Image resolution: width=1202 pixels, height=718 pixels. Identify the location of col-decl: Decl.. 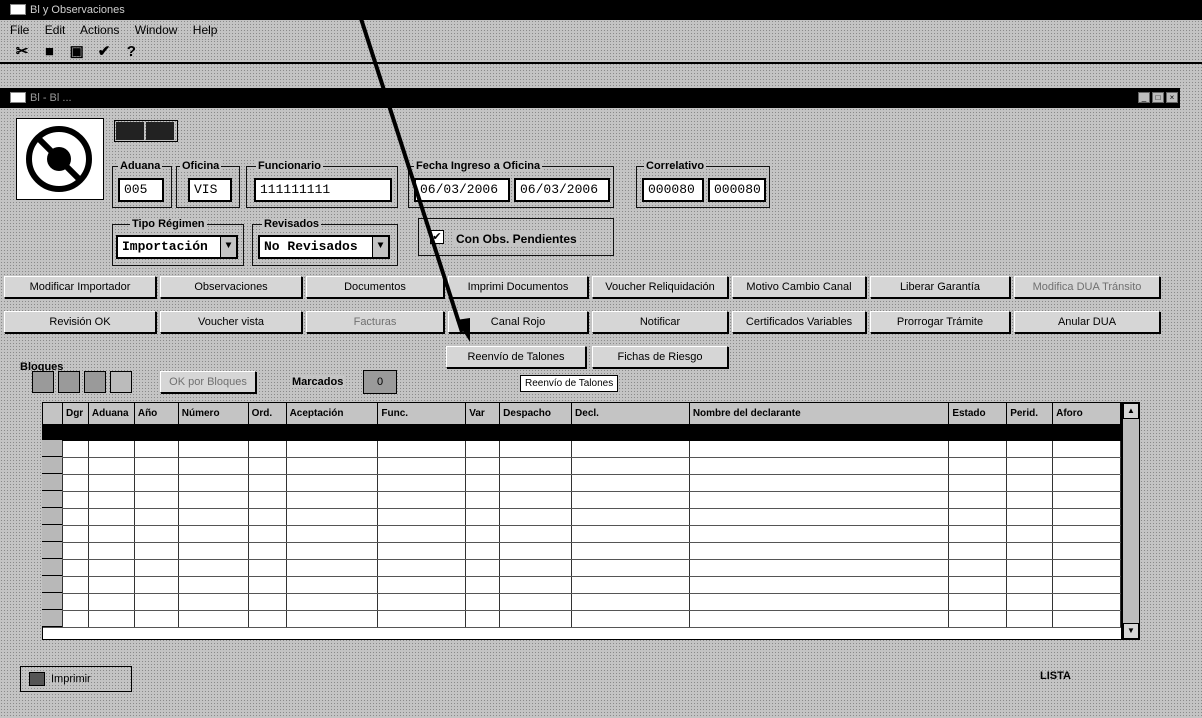
(631, 413).